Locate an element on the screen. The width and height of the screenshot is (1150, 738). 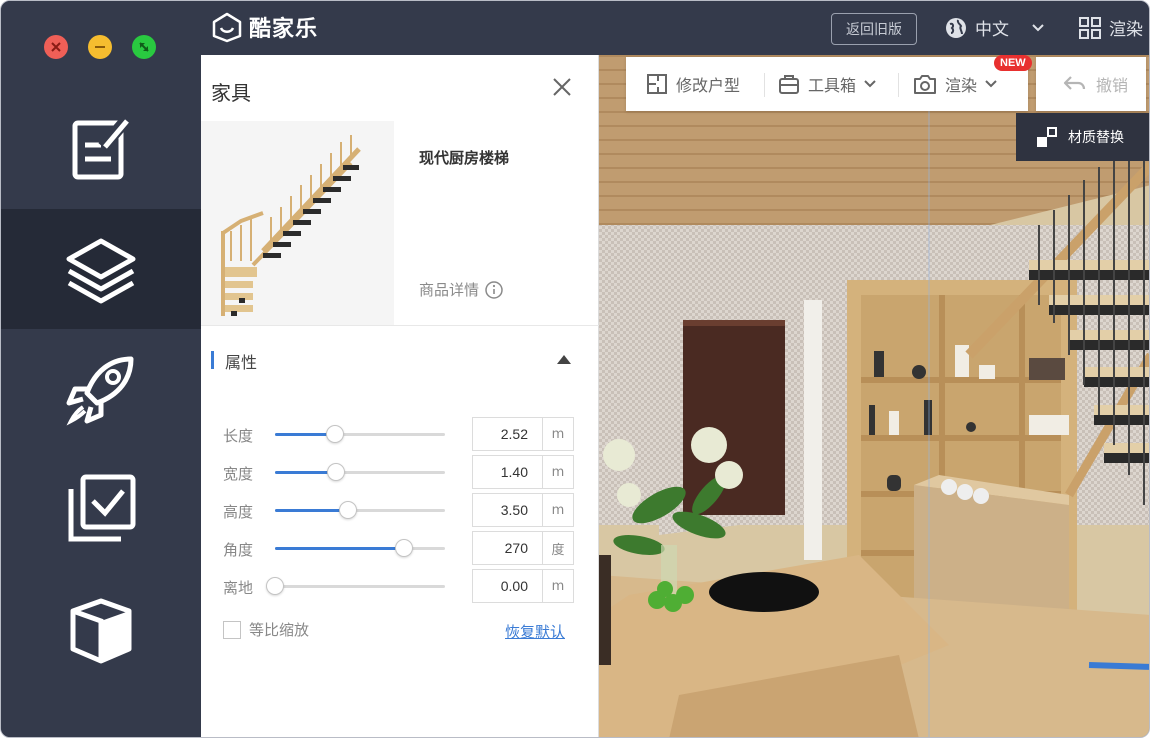
product-detail-label: 商品详情 is located at coordinates (449, 290).